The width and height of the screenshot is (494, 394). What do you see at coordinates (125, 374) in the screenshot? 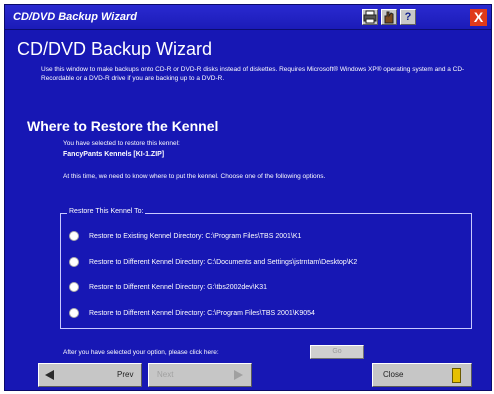
I see `prev-label: Prev` at bounding box center [125, 374].